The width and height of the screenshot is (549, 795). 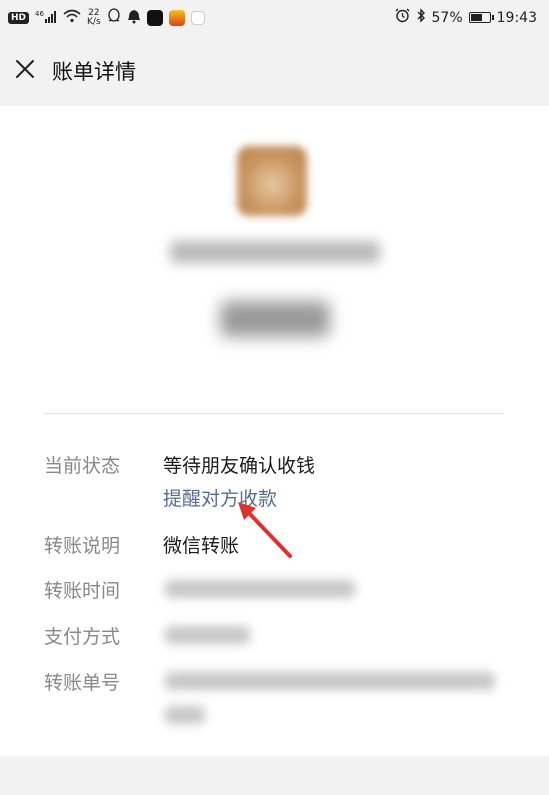 What do you see at coordinates (46, 18) in the screenshot?
I see `signal-icon: 46` at bounding box center [46, 18].